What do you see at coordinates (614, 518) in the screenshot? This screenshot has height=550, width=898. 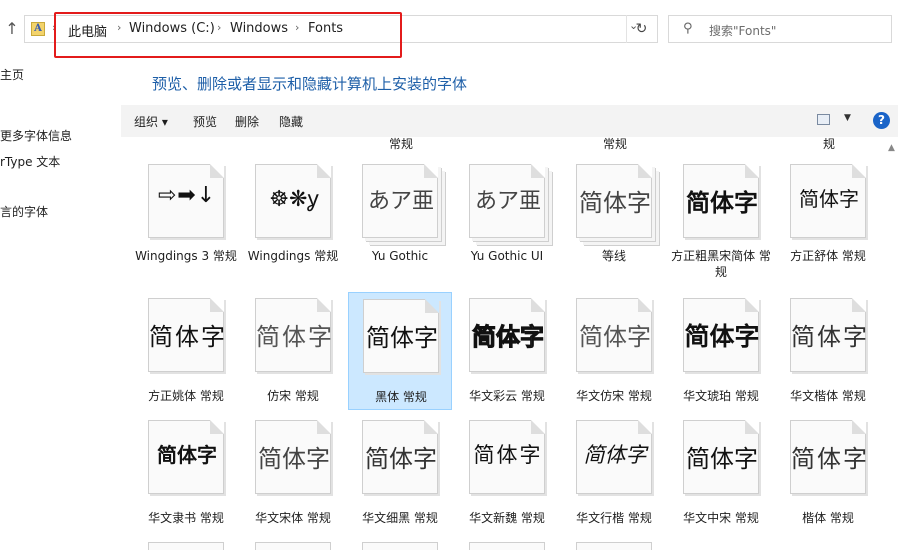 I see `font-name-label: 华文行楷 常规` at bounding box center [614, 518].